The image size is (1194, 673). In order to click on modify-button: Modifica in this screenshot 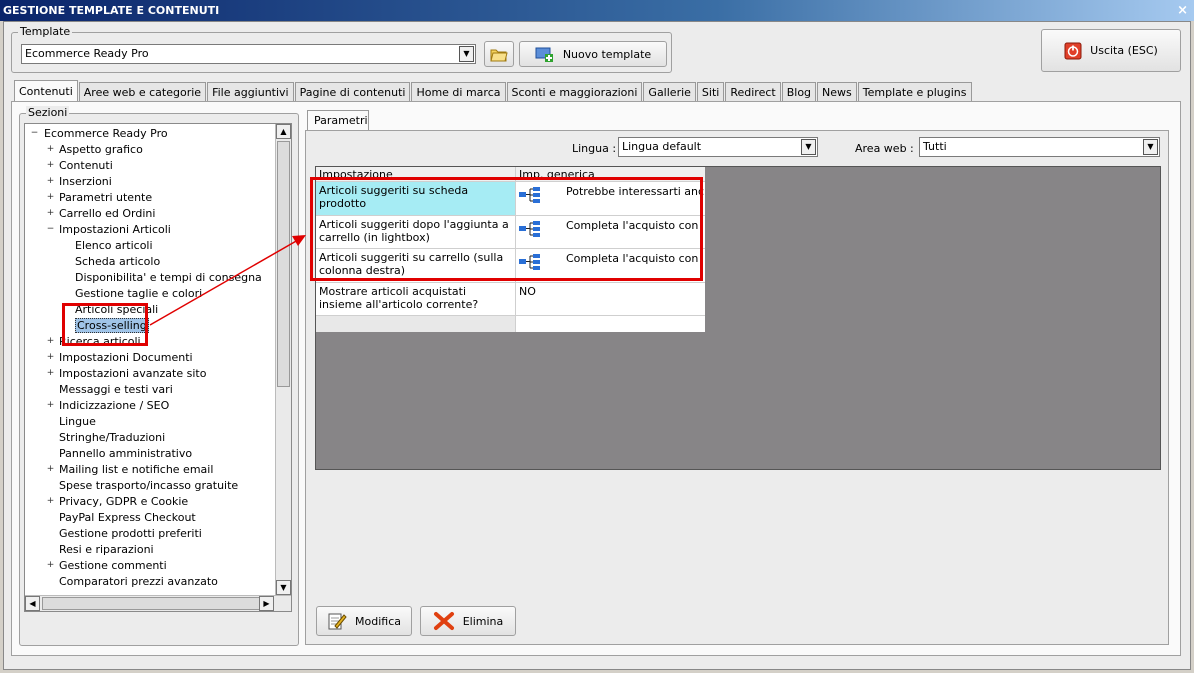, I will do `click(364, 621)`.